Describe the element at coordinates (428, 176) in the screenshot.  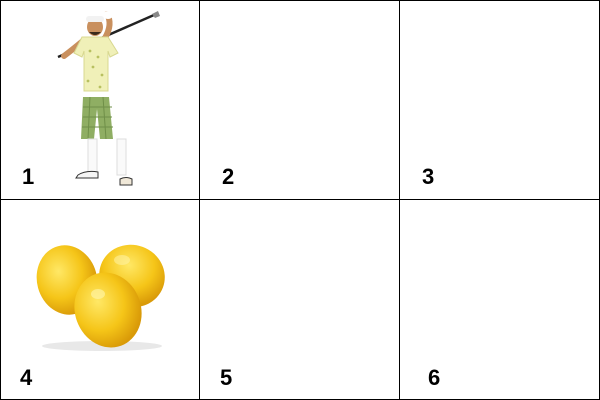
I see `cell-number: 3` at that location.